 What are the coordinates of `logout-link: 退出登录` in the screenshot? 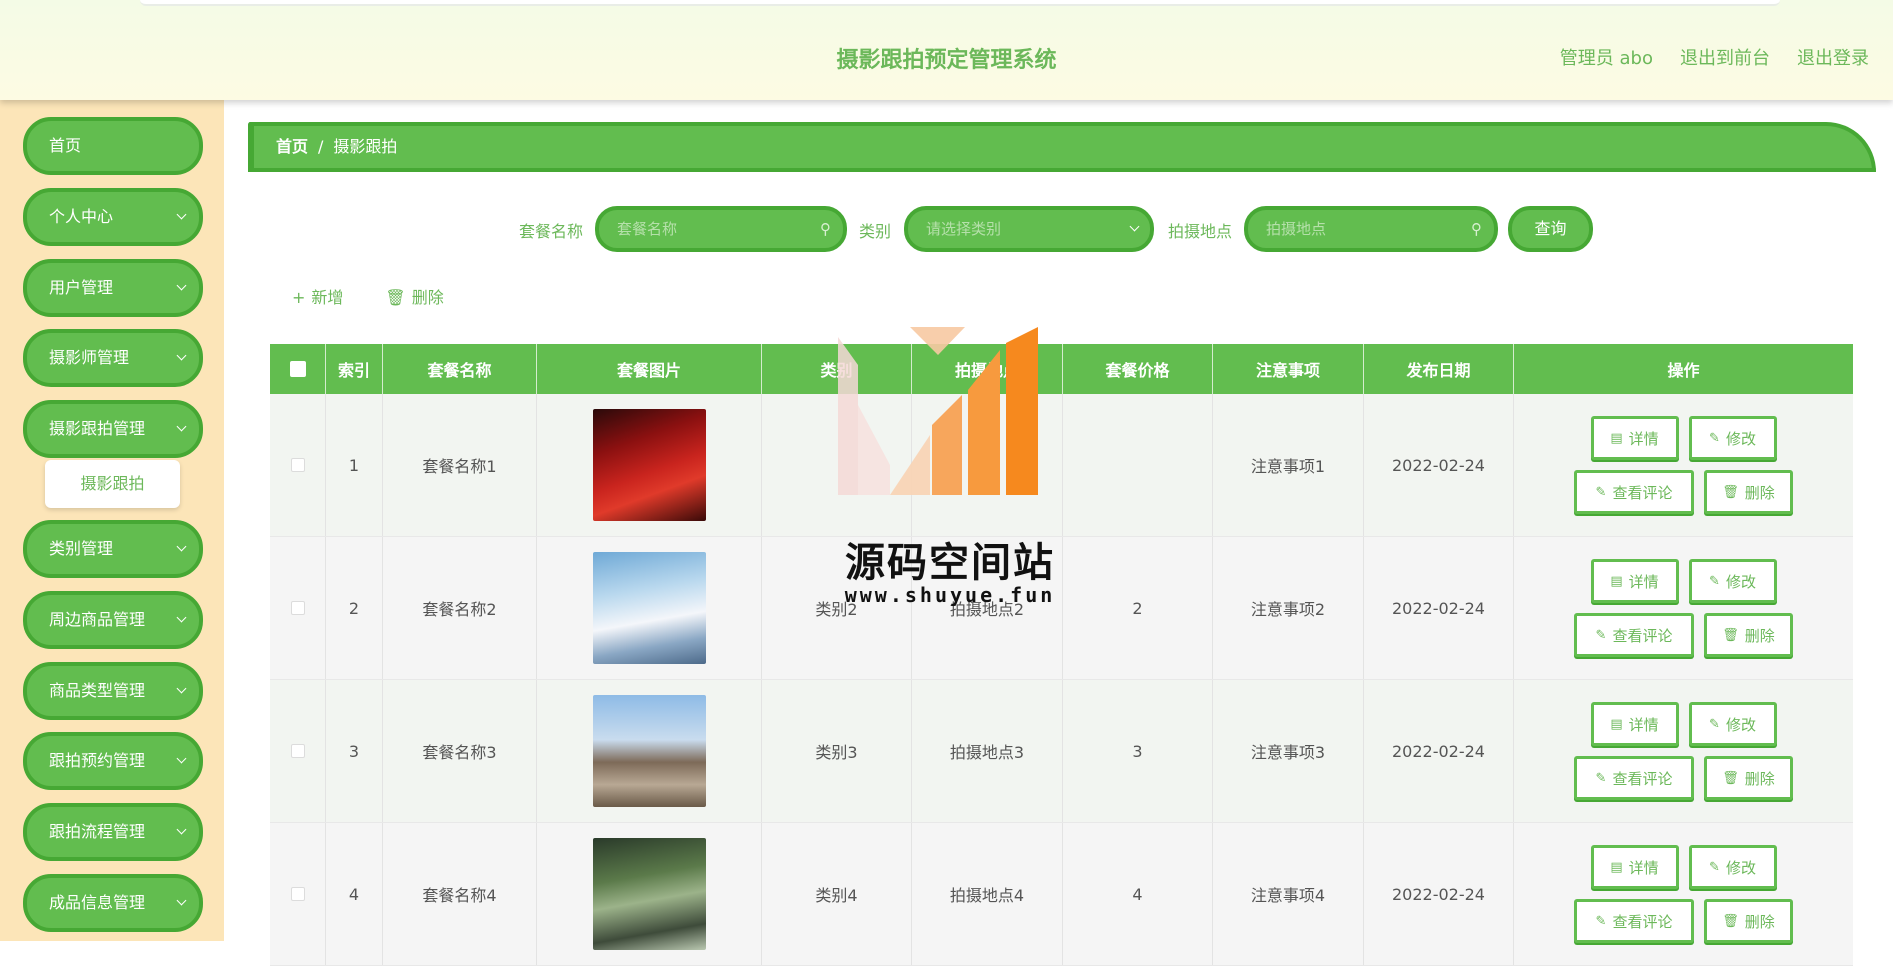 It's located at (1833, 57).